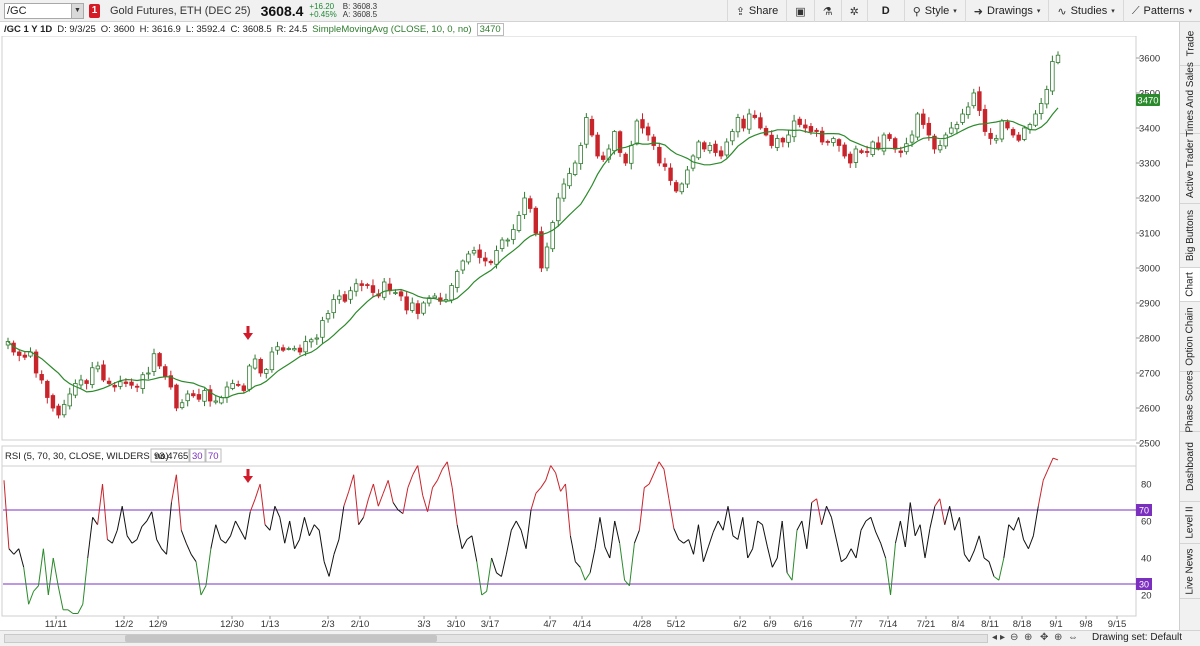  Describe the element at coordinates (1190, 44) in the screenshot. I see `sidebar-tab-trade: Trade` at that location.